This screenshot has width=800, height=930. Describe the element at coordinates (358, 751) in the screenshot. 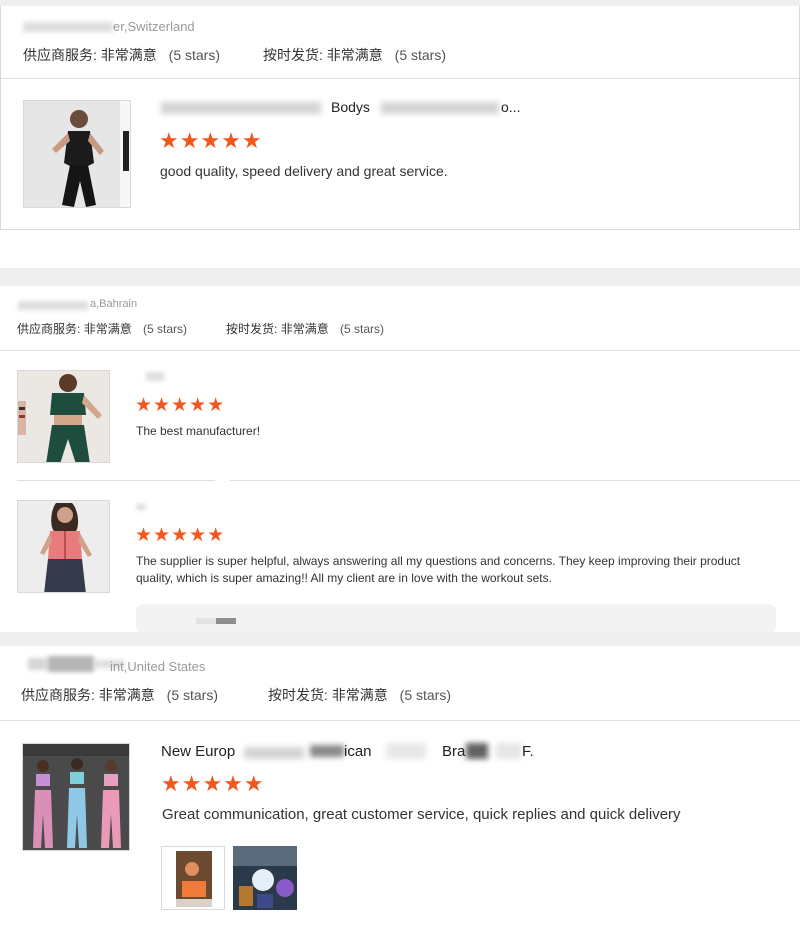

I see `product-title-fragment: ican` at that location.